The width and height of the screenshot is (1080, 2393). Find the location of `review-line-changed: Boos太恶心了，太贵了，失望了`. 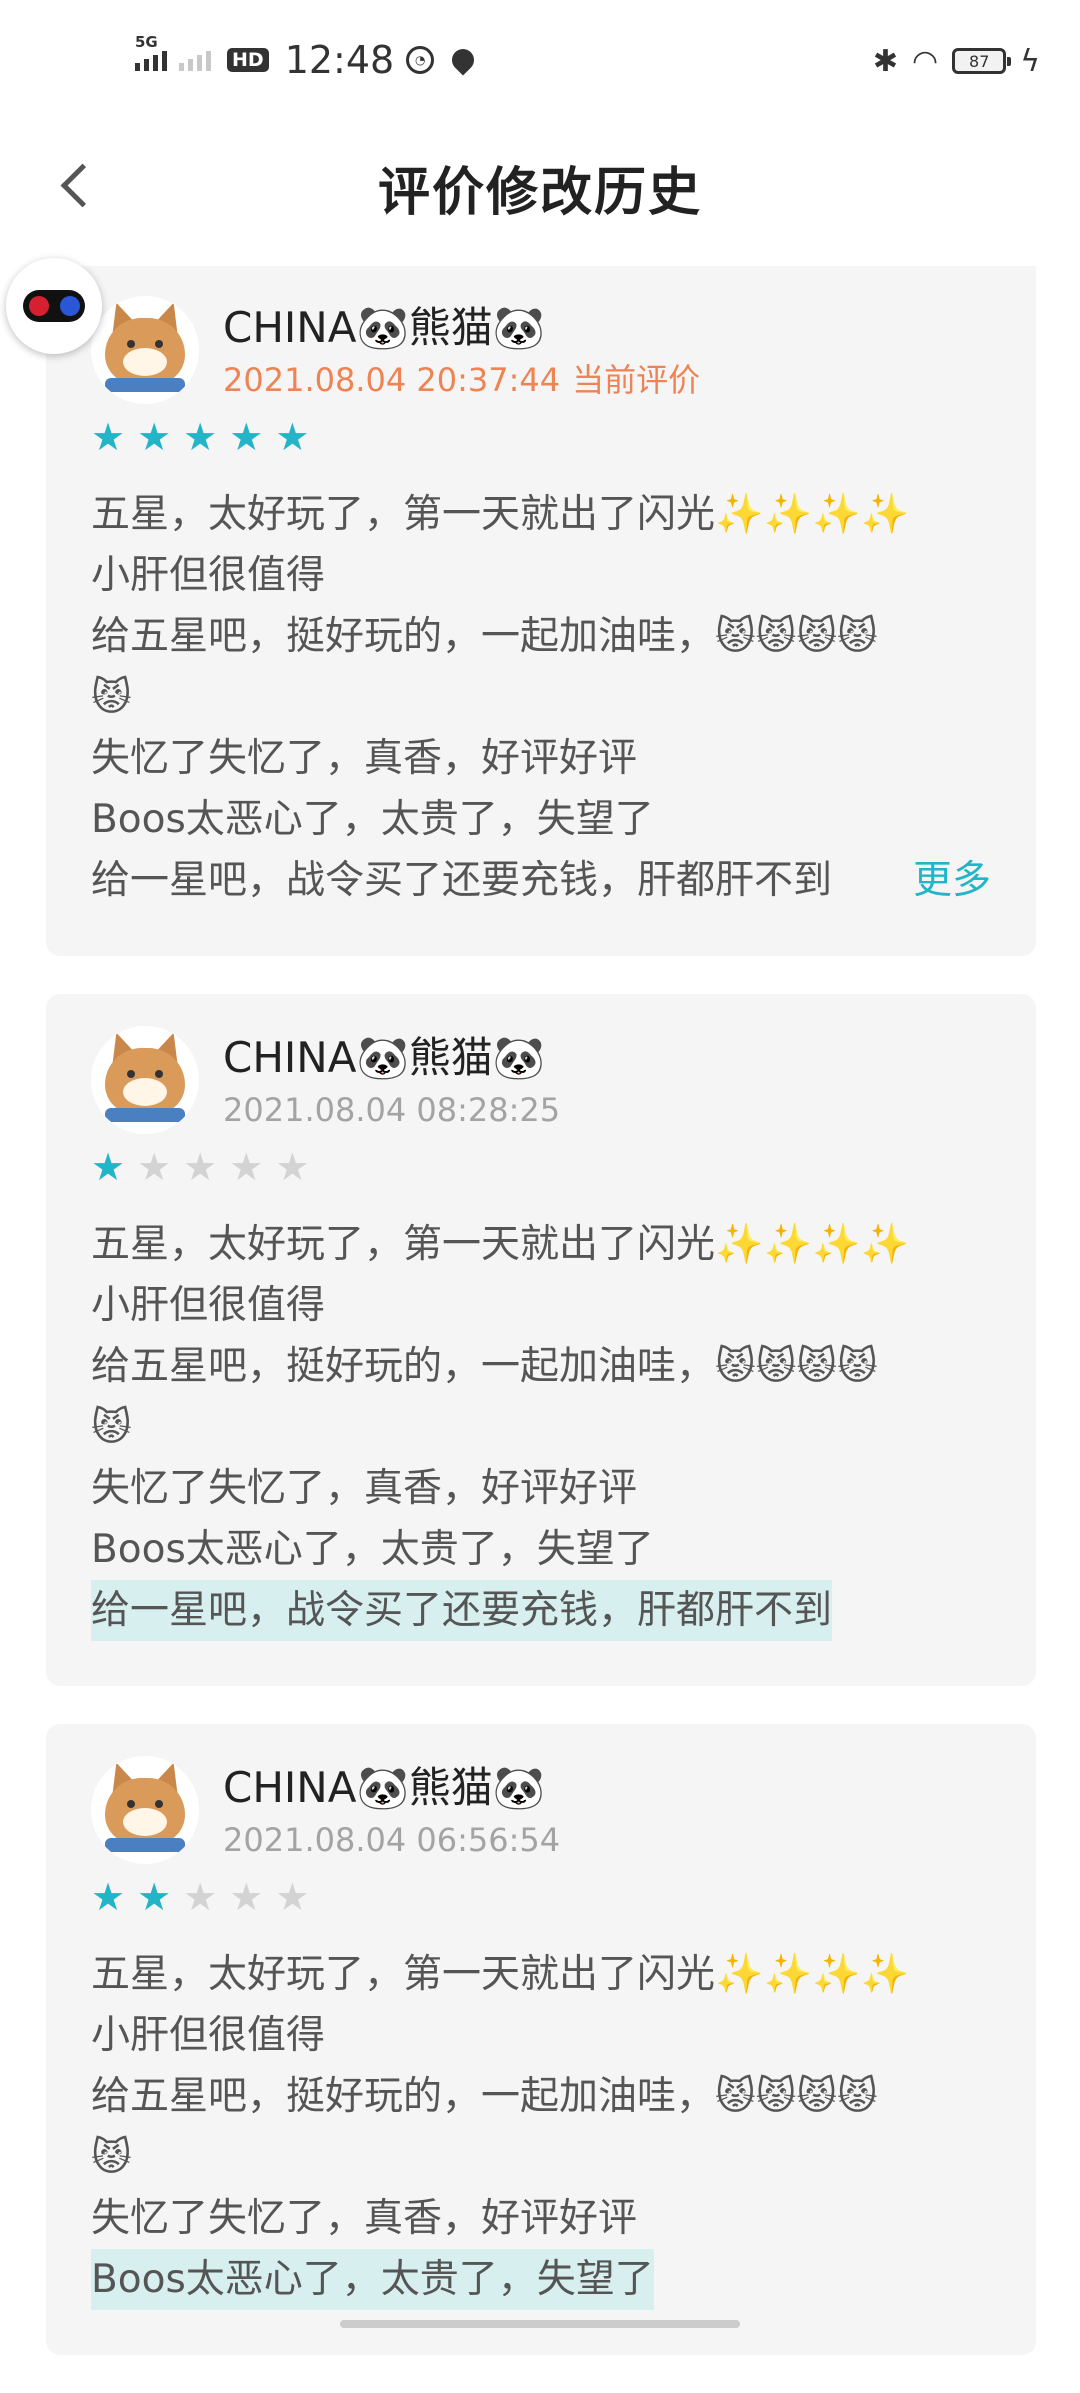

review-line-changed: Boos太恶心了，太贵了，失望了 is located at coordinates (372, 2279).